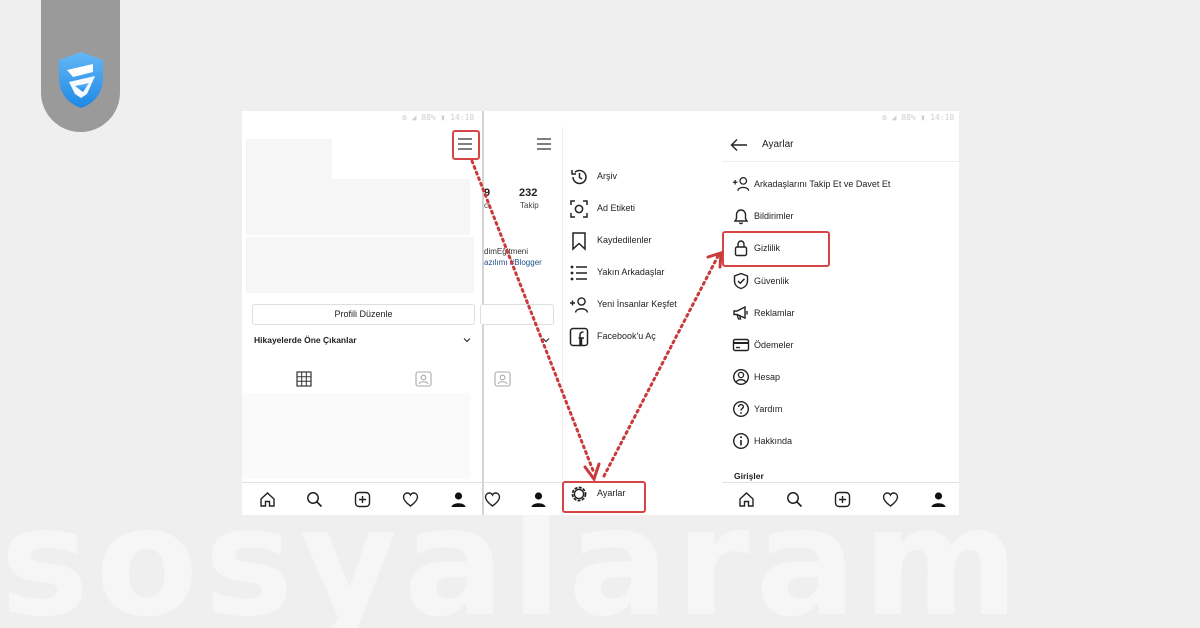 The image size is (1200, 628). Describe the element at coordinates (533, 317) in the screenshot. I see `arrow-to-settings` at that location.